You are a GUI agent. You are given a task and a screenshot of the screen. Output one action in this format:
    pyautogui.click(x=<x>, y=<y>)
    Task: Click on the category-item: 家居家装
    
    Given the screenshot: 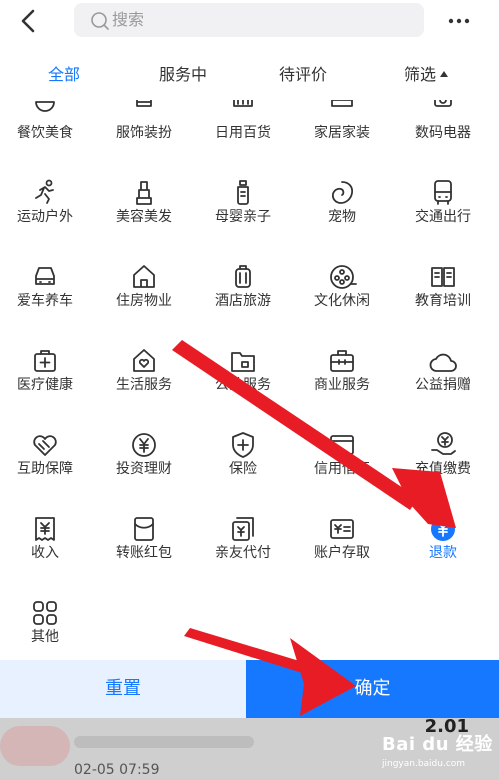 What is the action you would take?
    pyautogui.click(x=342, y=139)
    